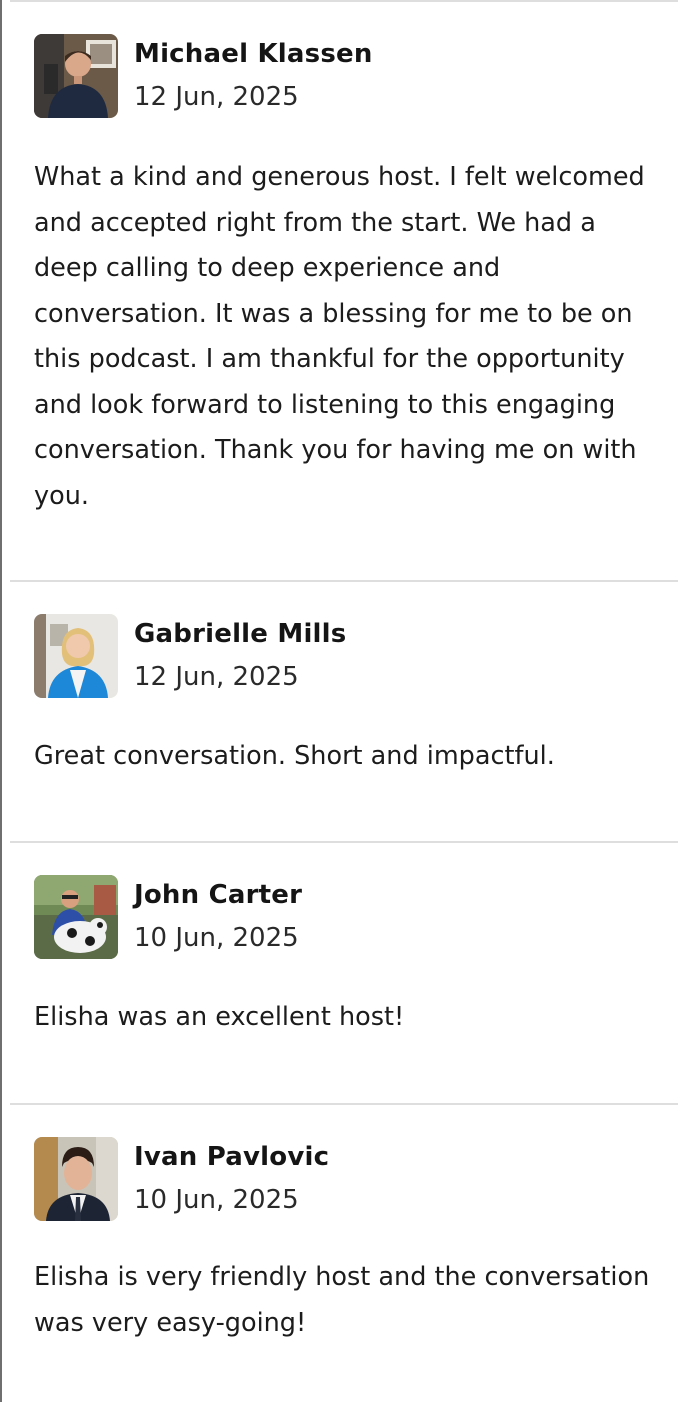 Image resolution: width=682 pixels, height=1403 pixels. Describe the element at coordinates (253, 54) in the screenshot. I see `reviewer-name: Michael Klassen` at that location.